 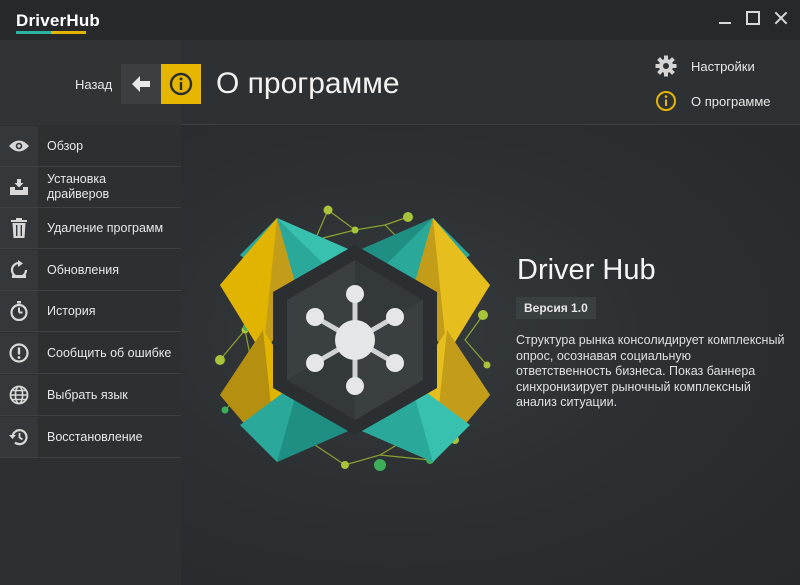 I want to click on sidebar-item-label: Выбрать язык, so click(x=87, y=394).